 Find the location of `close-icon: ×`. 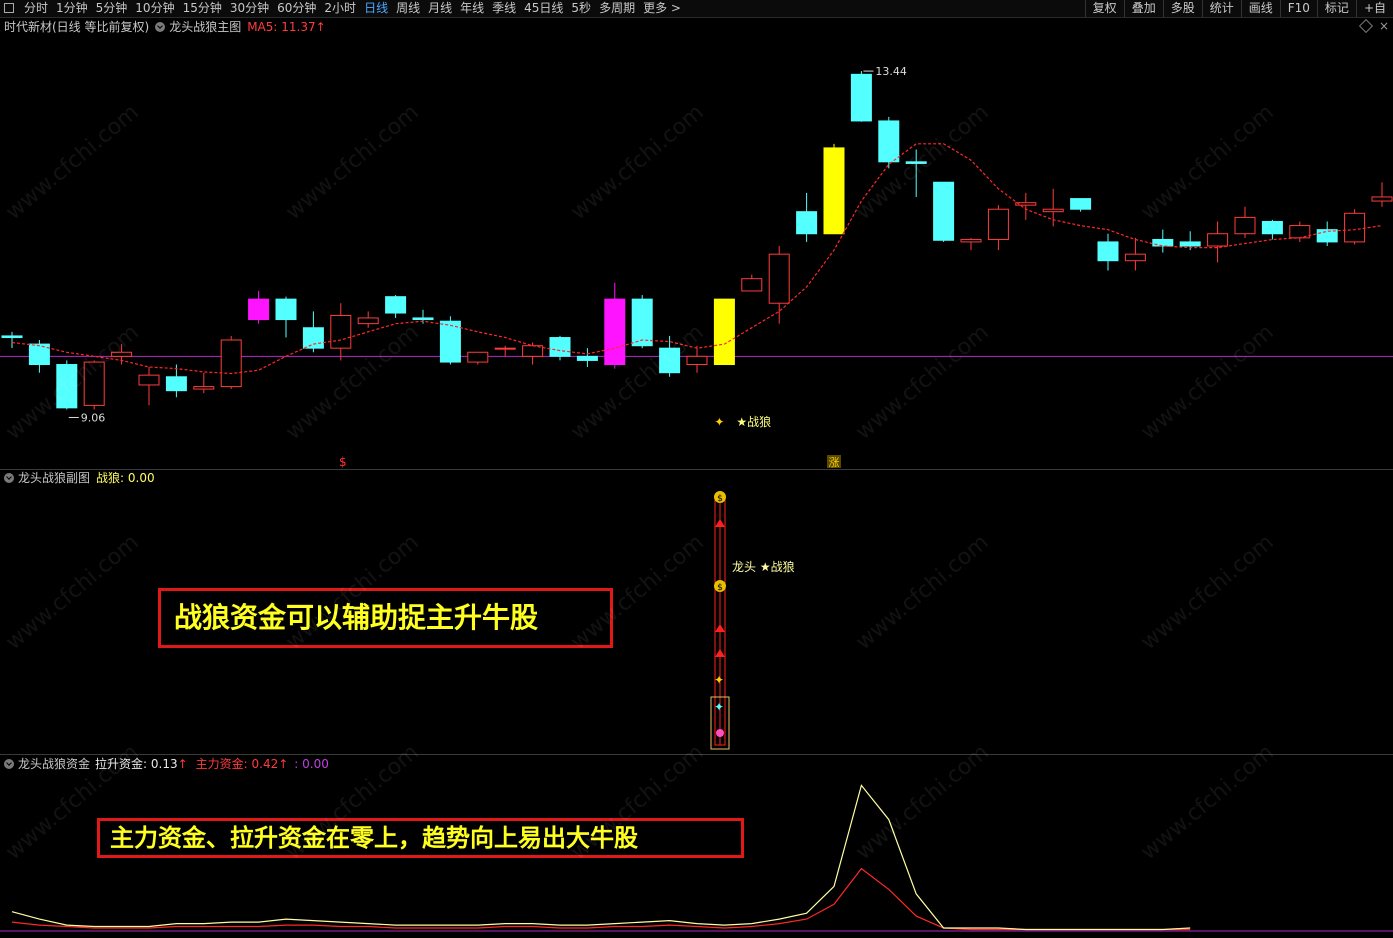

close-icon: × is located at coordinates (1384, 26).